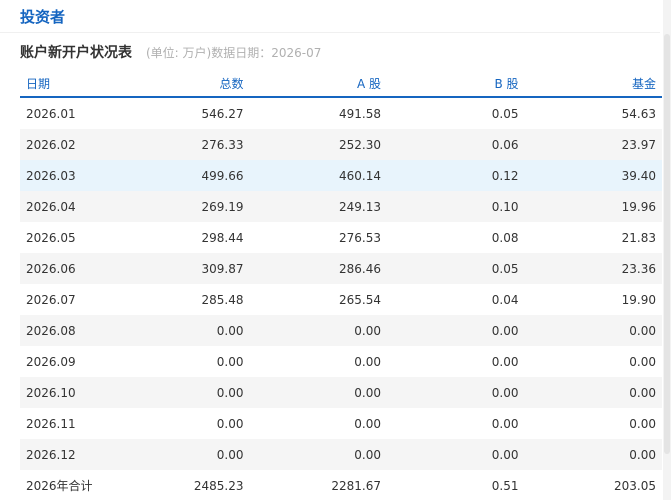 The height and width of the screenshot is (501, 671). Describe the element at coordinates (51, 299) in the screenshot. I see `cell-date: 2026.07` at that location.